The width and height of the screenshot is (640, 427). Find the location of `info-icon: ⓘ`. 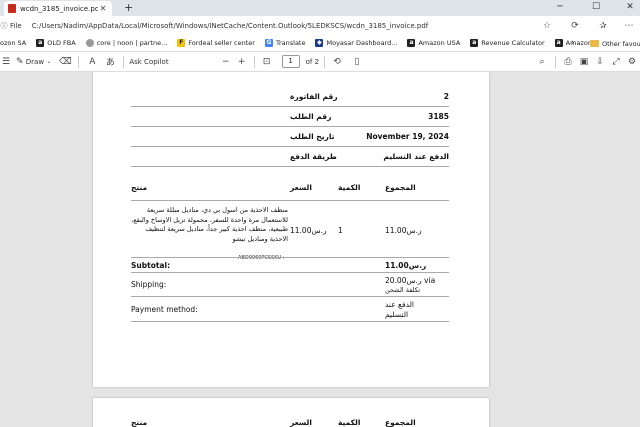

info-icon: ⓘ is located at coordinates (4, 26).